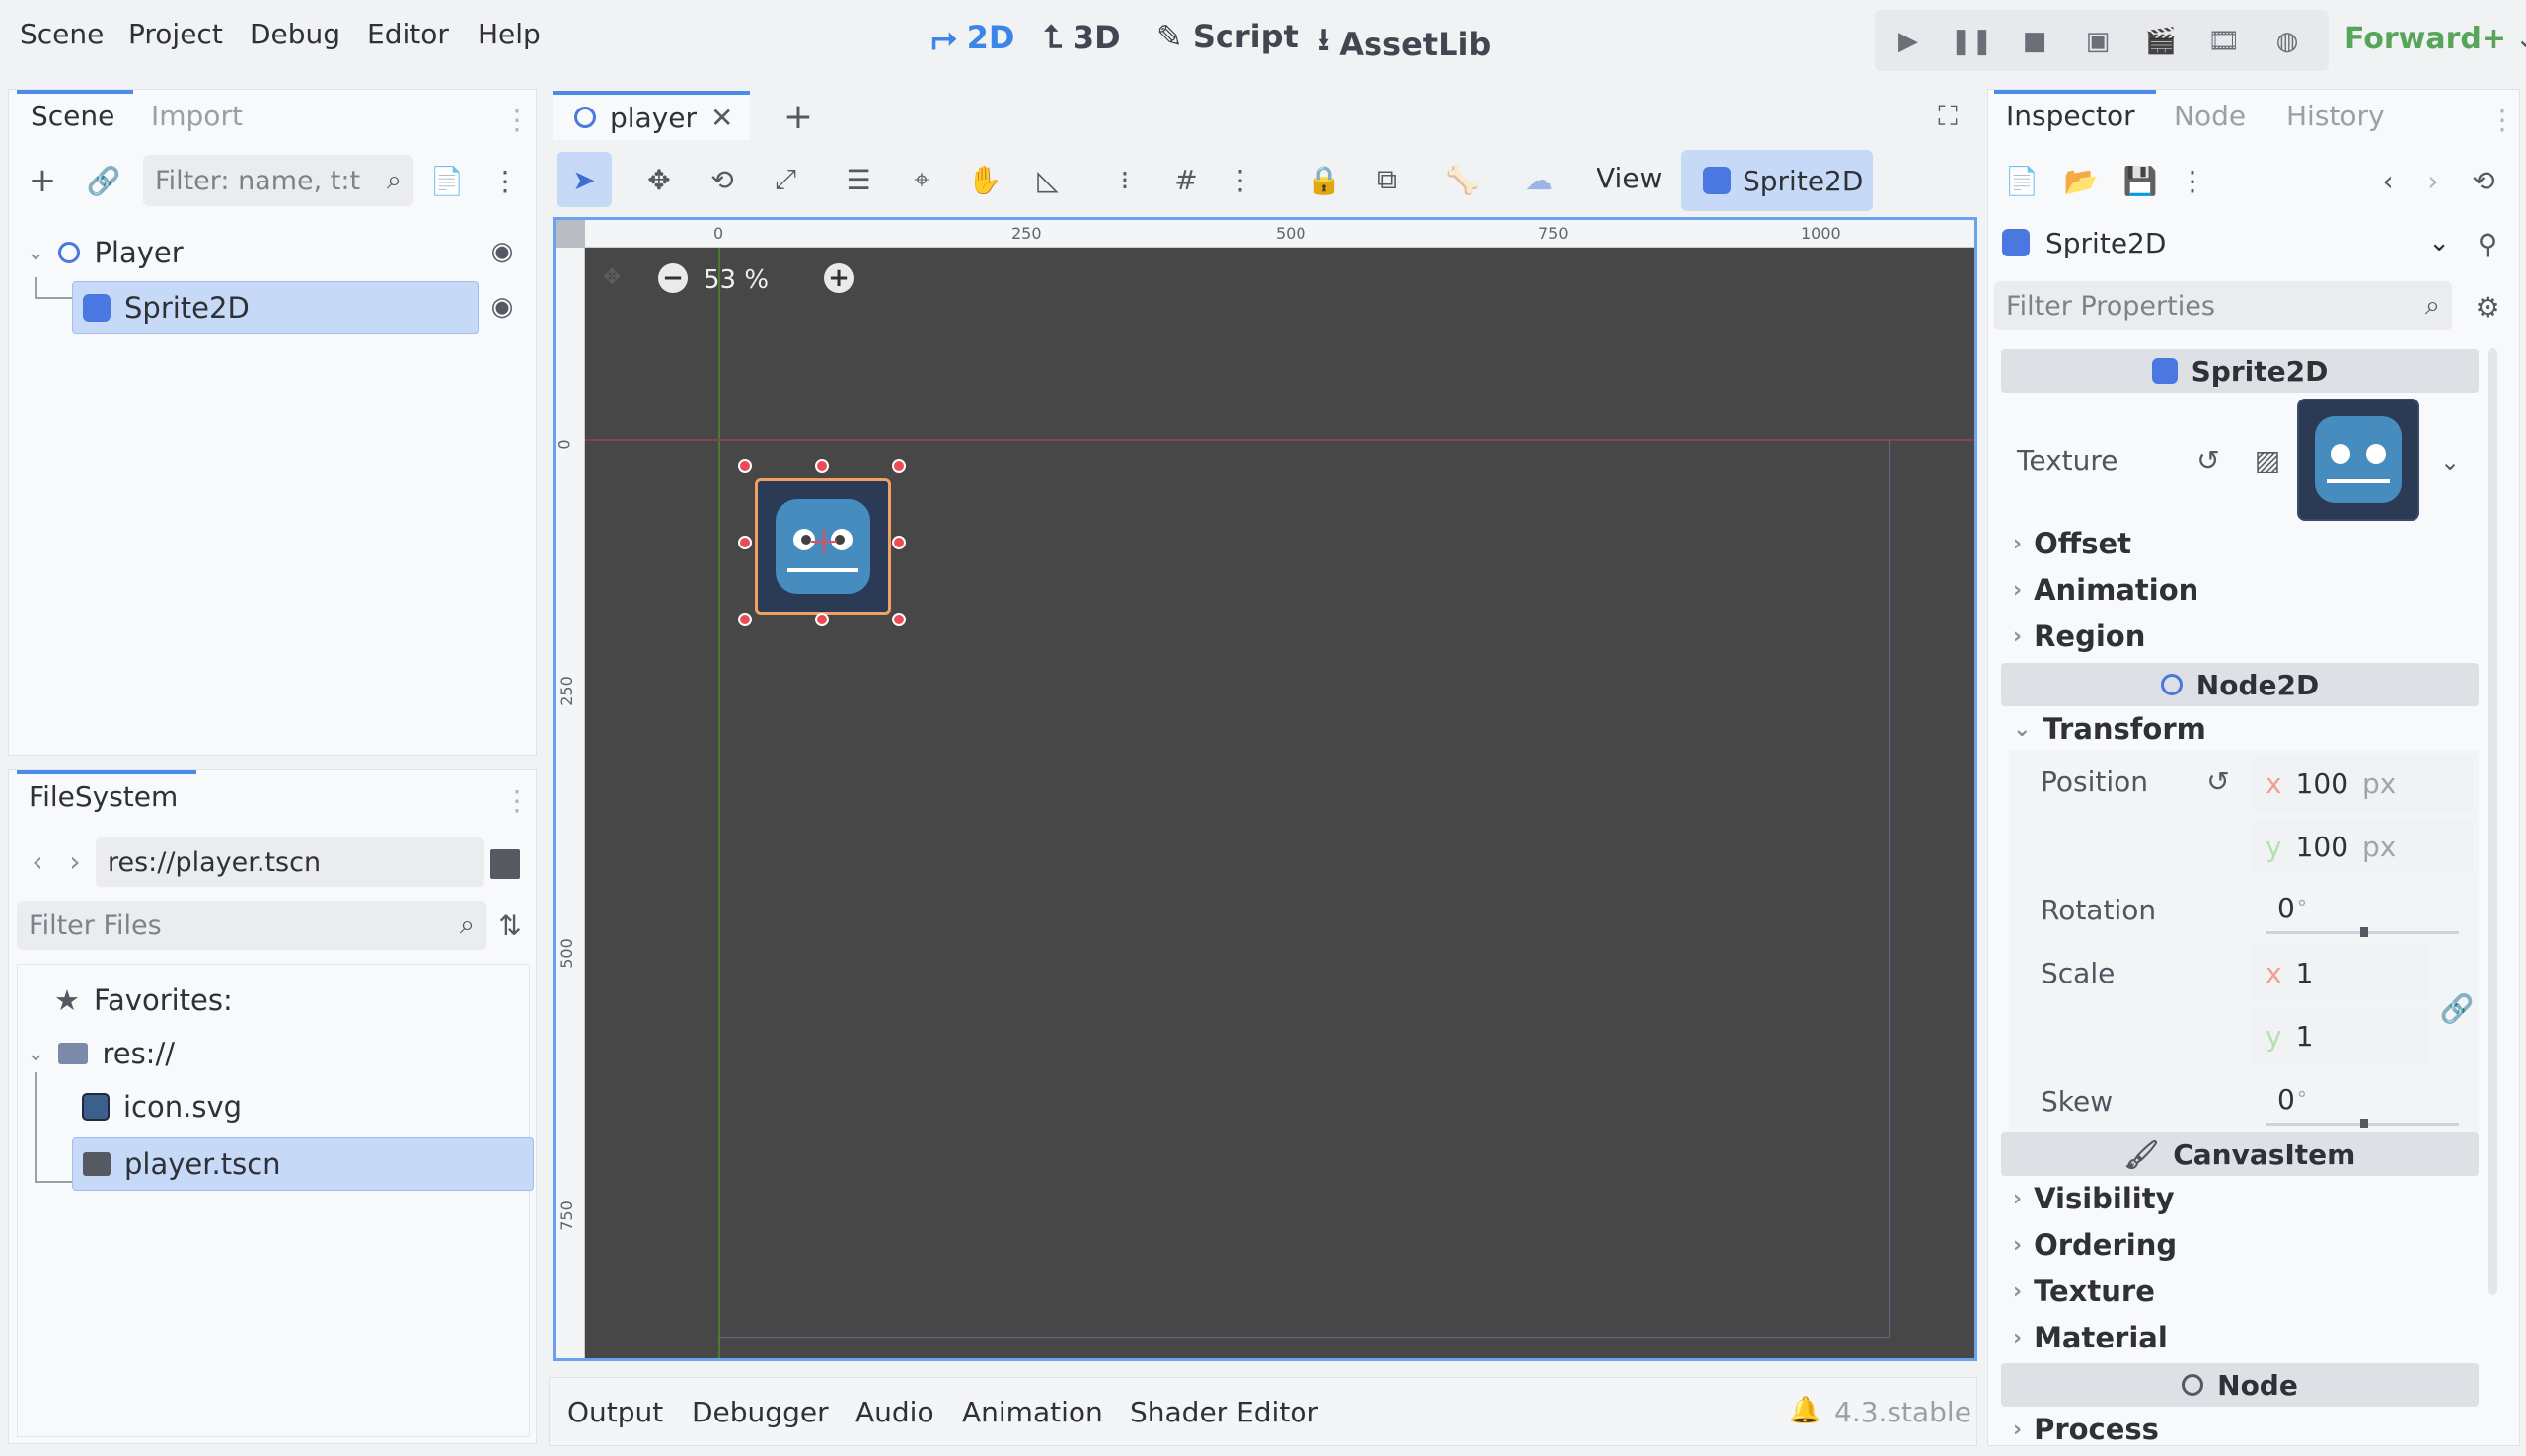 Image resolution: width=2526 pixels, height=1456 pixels. Describe the element at coordinates (447, 180) in the screenshot. I see `attach-script-icon: 📄` at that location.